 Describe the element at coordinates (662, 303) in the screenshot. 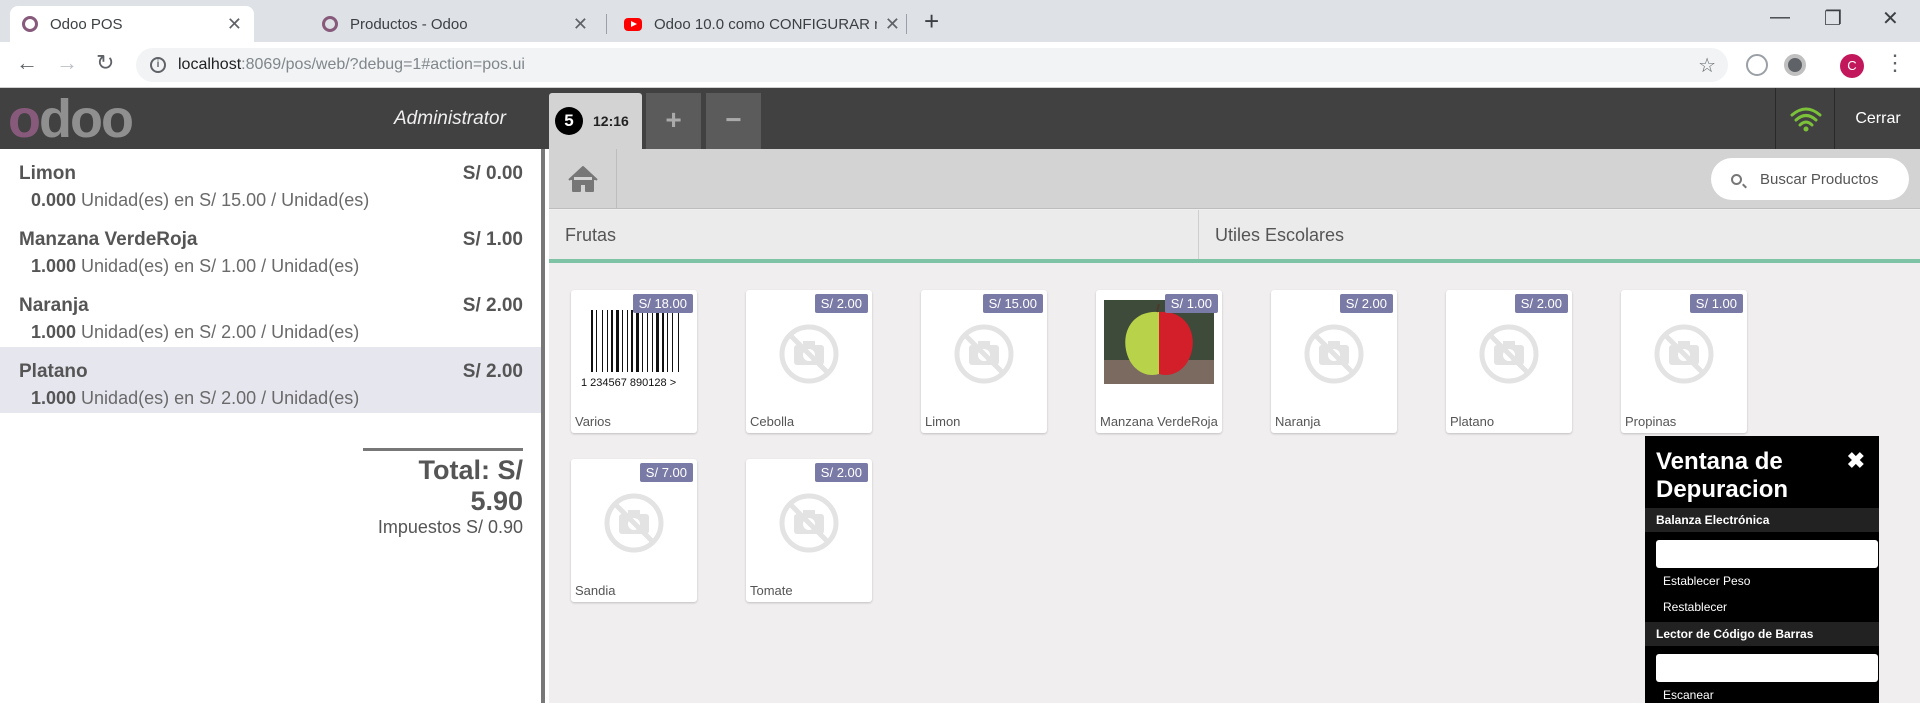

I see `price-badge: S/ 18.00` at that location.